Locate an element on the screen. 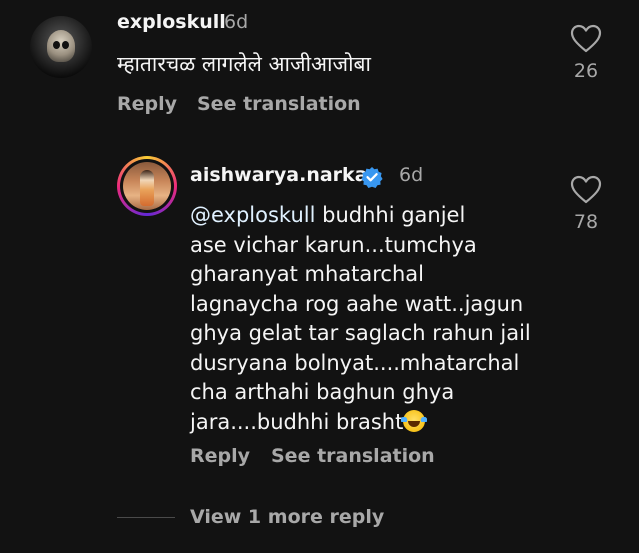 Image resolution: width=639 pixels, height=553 pixels. comment-line: gharanyat mhatarchal is located at coordinates (307, 274).